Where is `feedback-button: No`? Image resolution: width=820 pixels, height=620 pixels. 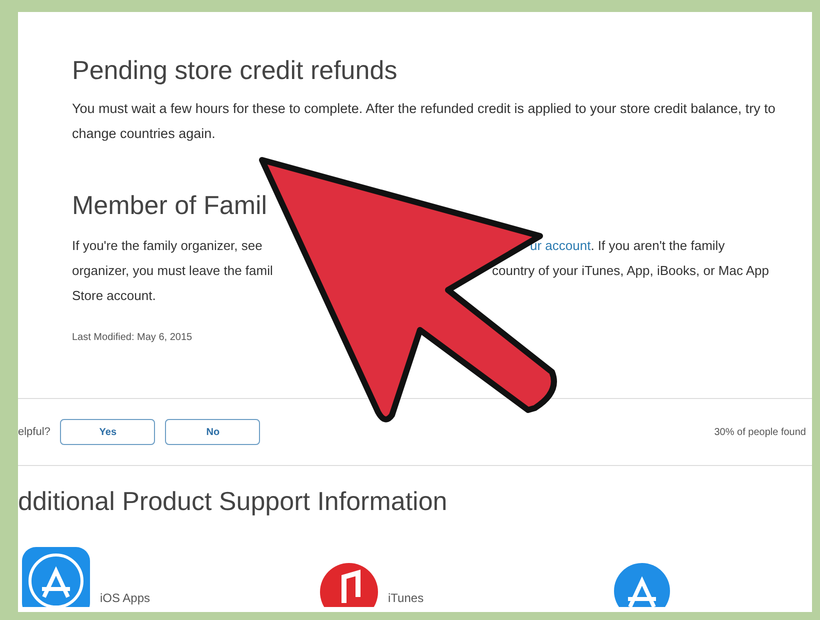
feedback-button: No is located at coordinates (212, 432).